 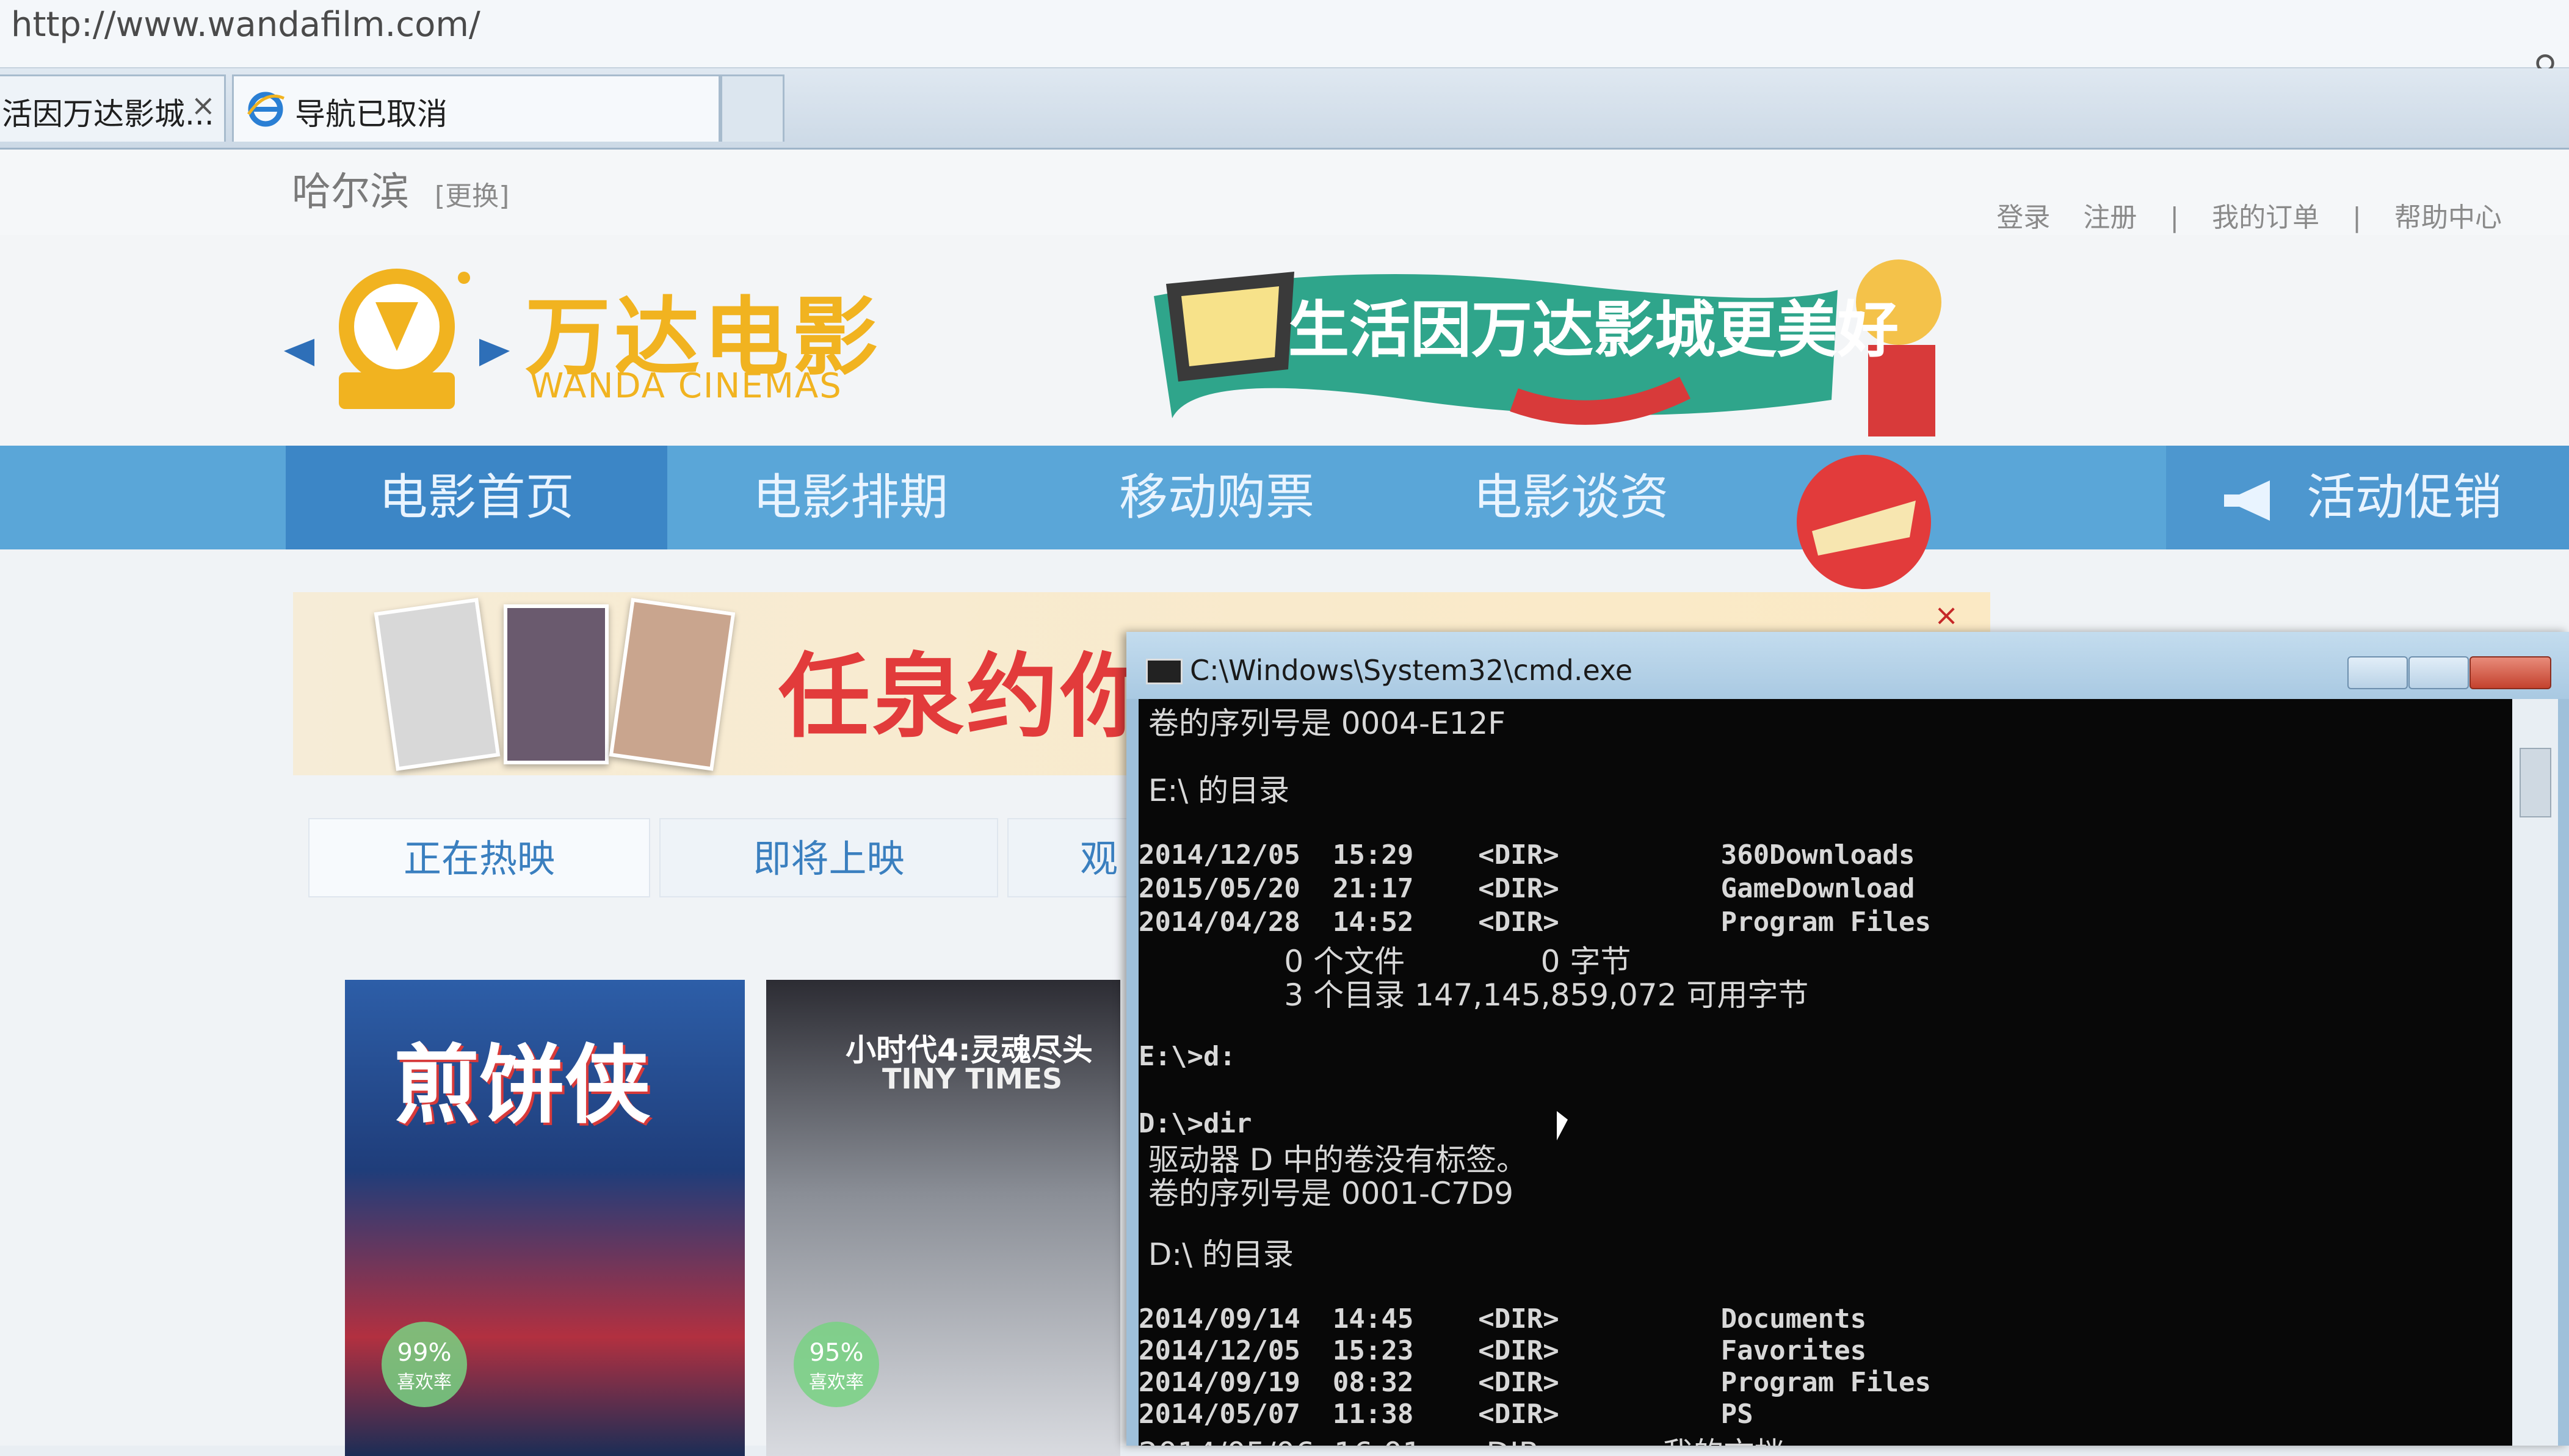 I want to click on cmd-title-bar: C:\Windows\System32\cmd.exe, so click(x=1847, y=666).